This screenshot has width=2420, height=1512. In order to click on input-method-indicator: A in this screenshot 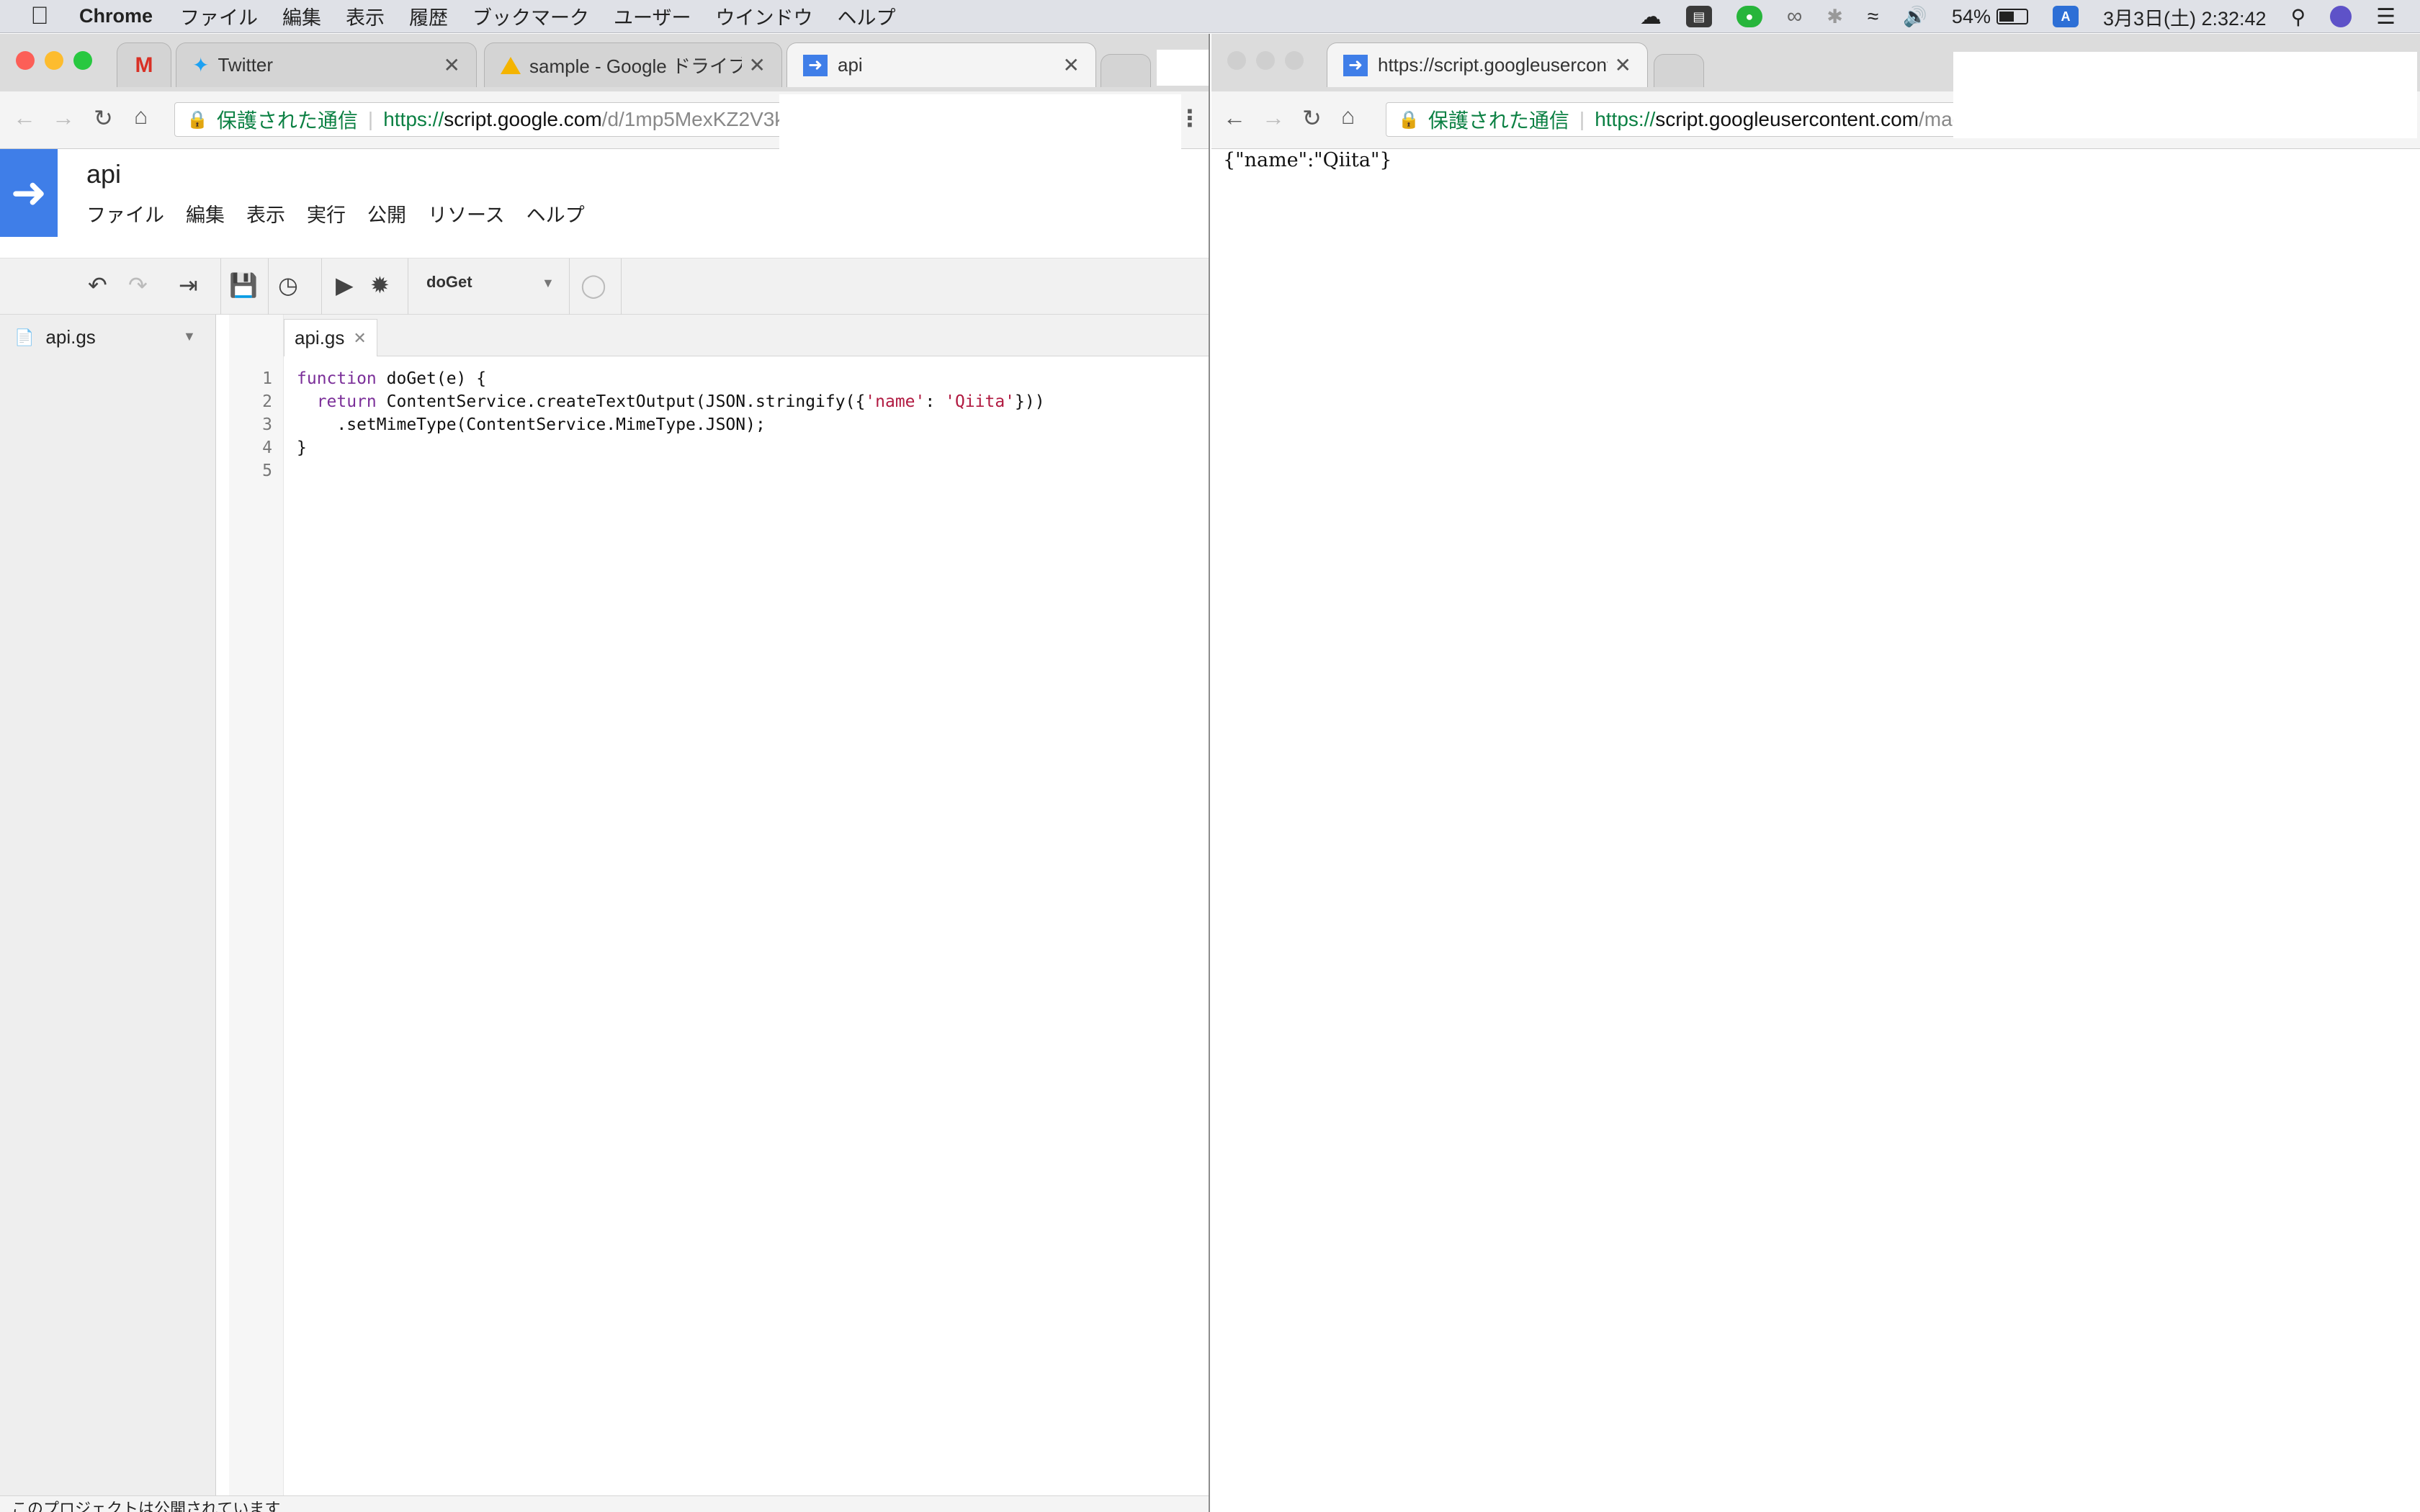, I will do `click(2065, 16)`.